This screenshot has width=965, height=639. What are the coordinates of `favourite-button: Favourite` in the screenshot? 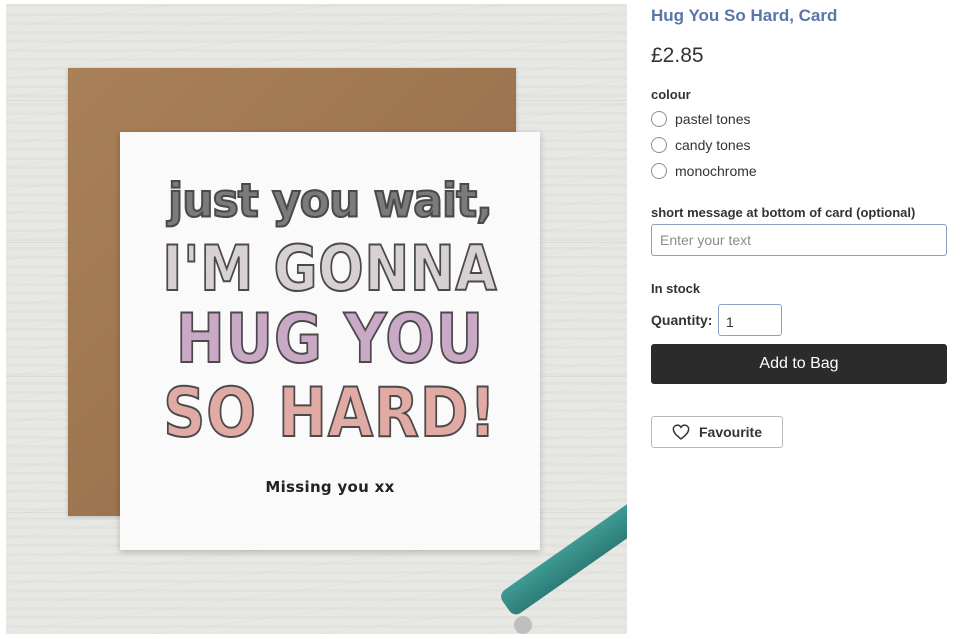 It's located at (717, 432).